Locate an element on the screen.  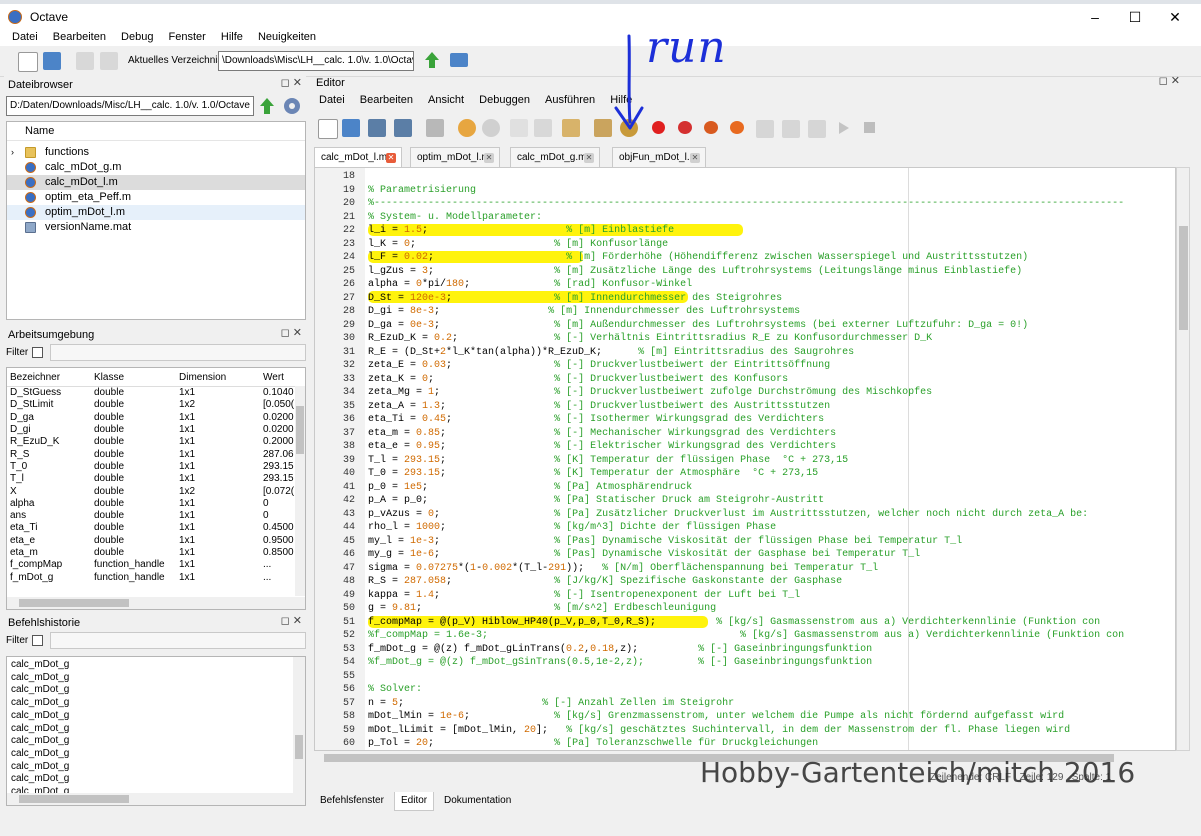
workspace-row: eta_Ti double 1x1 0.4500 is located at coordinates (156, 528).